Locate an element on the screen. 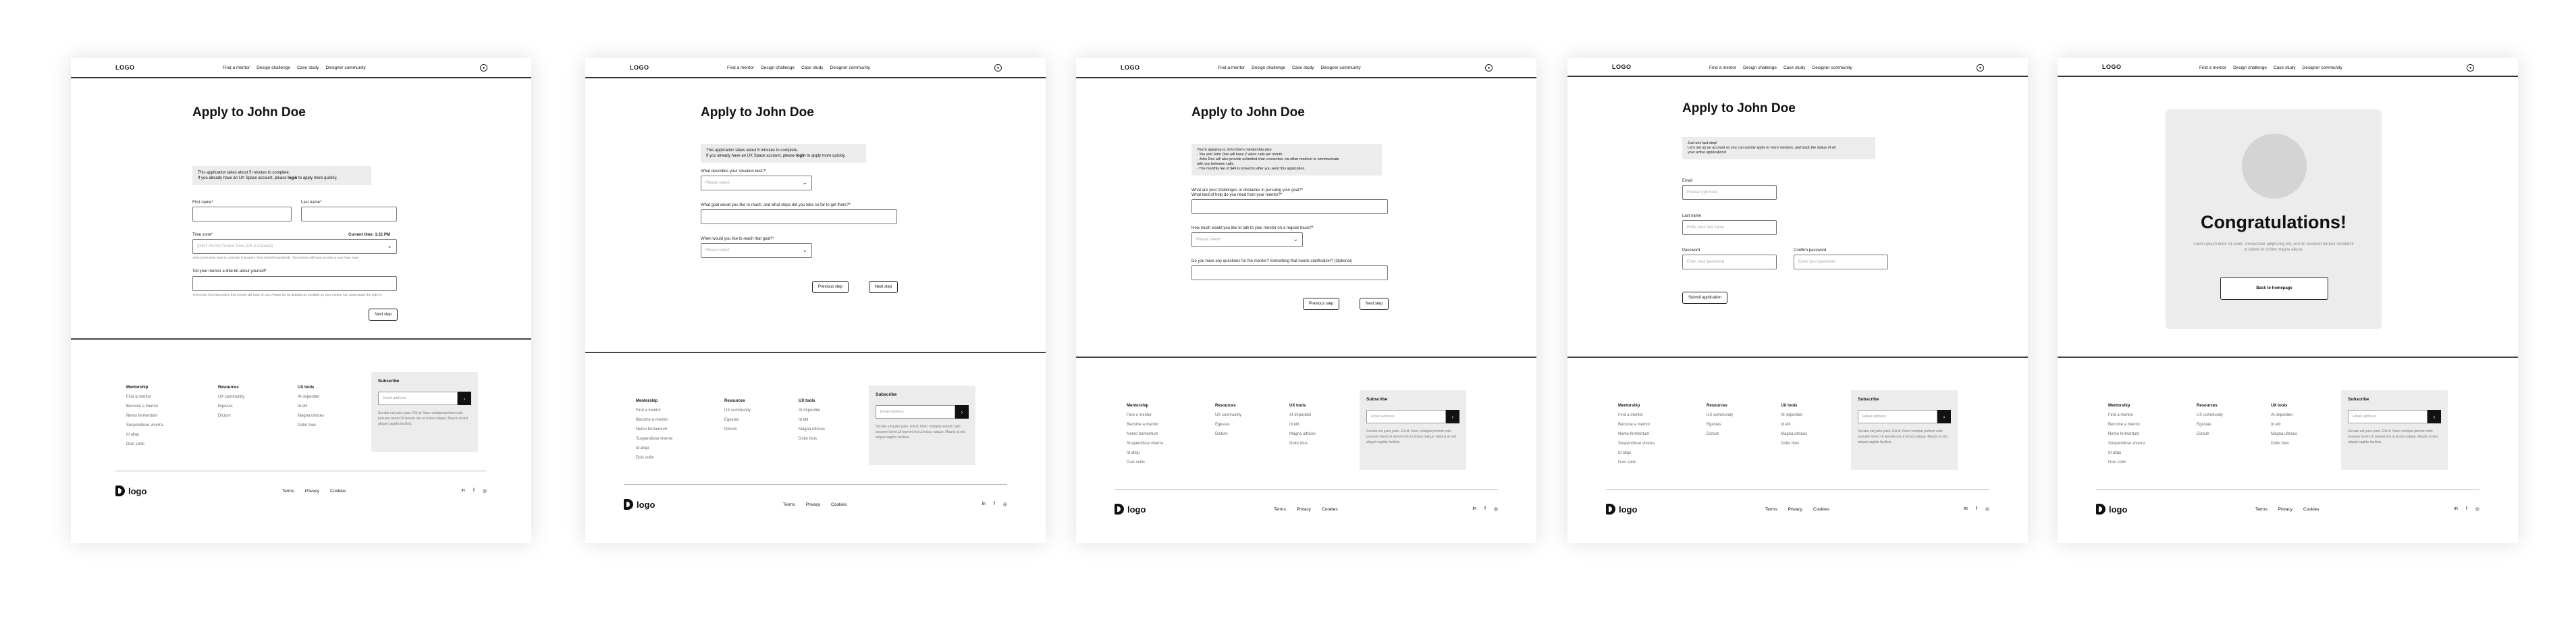  back-to-homepage-button: Back to homepage is located at coordinates (2274, 289).